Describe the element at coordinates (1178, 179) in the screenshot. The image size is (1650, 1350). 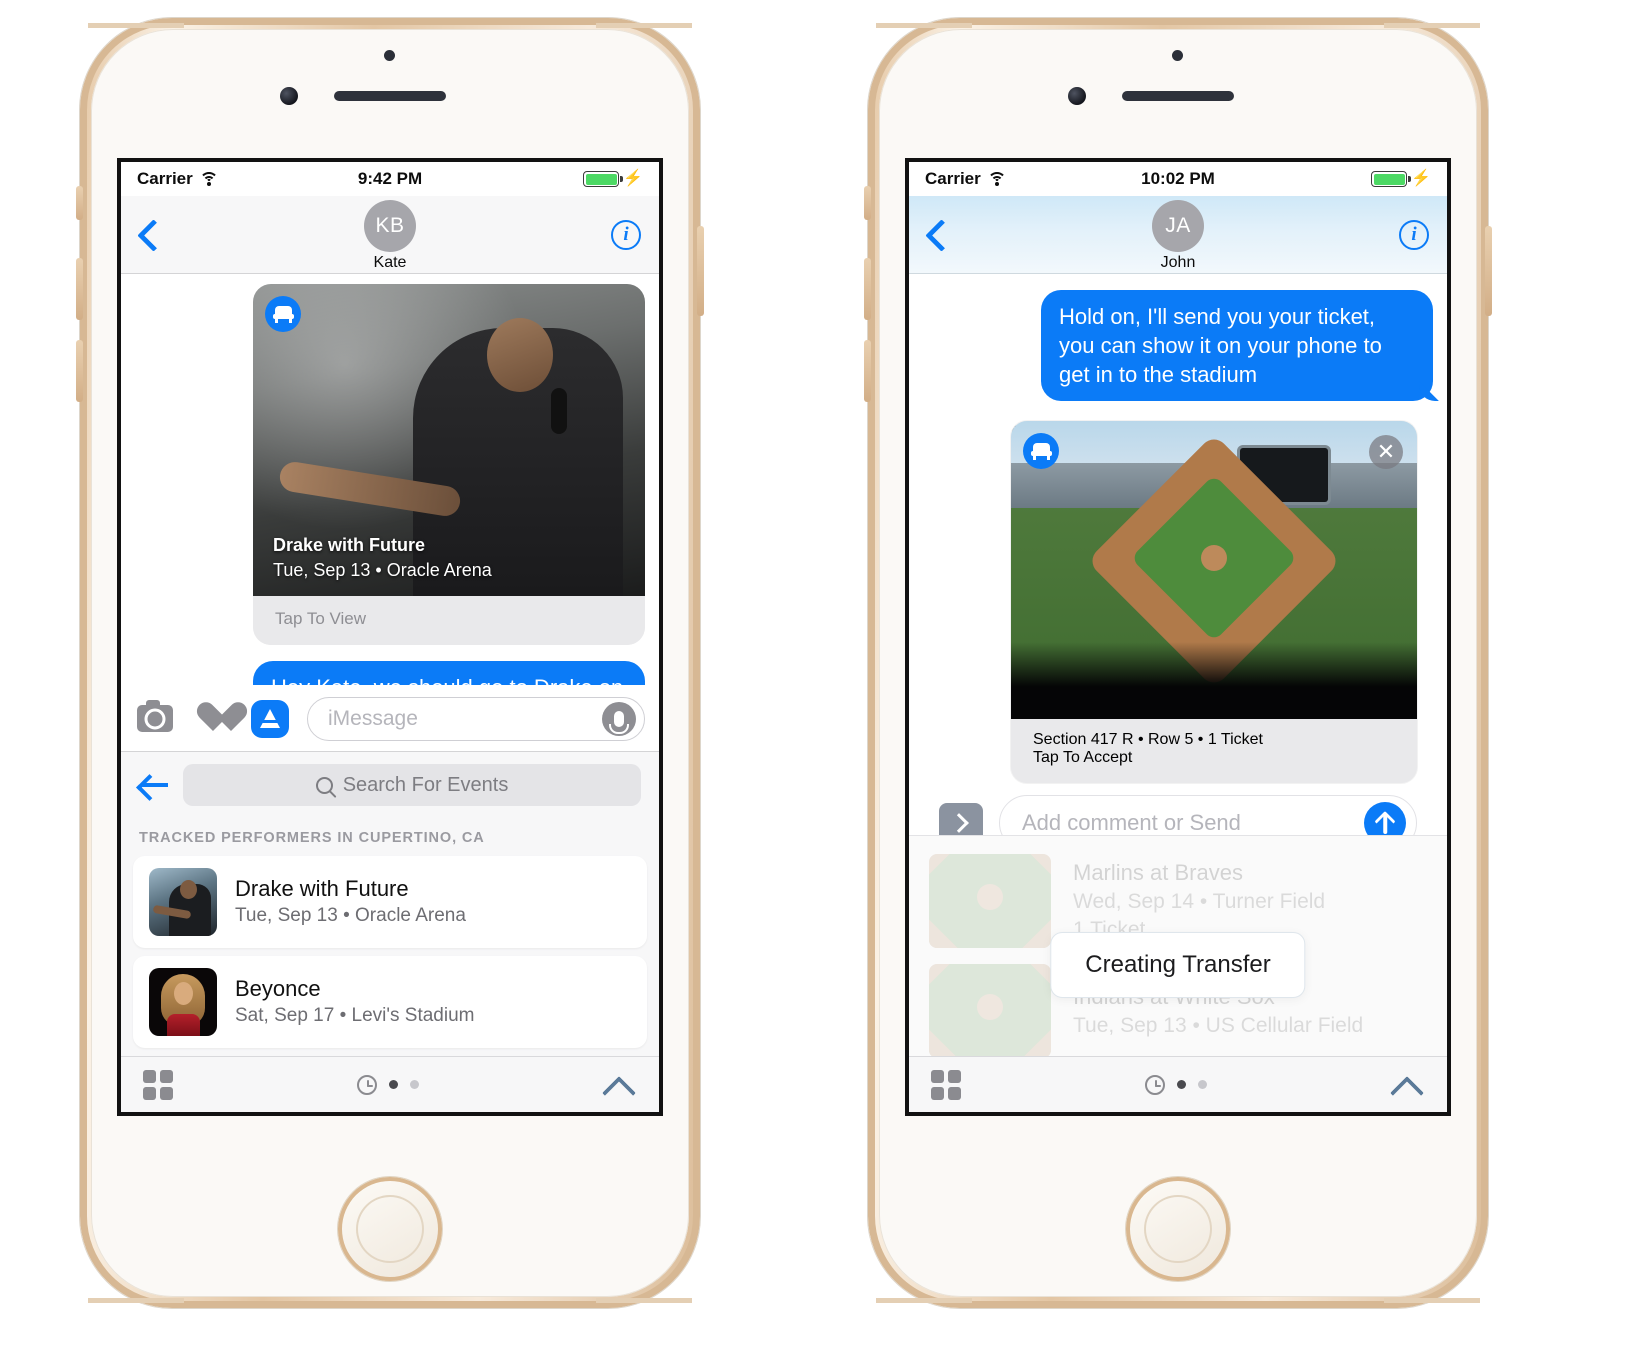
I see `status-bar: Carrier 10:02 PM ⚡` at that location.